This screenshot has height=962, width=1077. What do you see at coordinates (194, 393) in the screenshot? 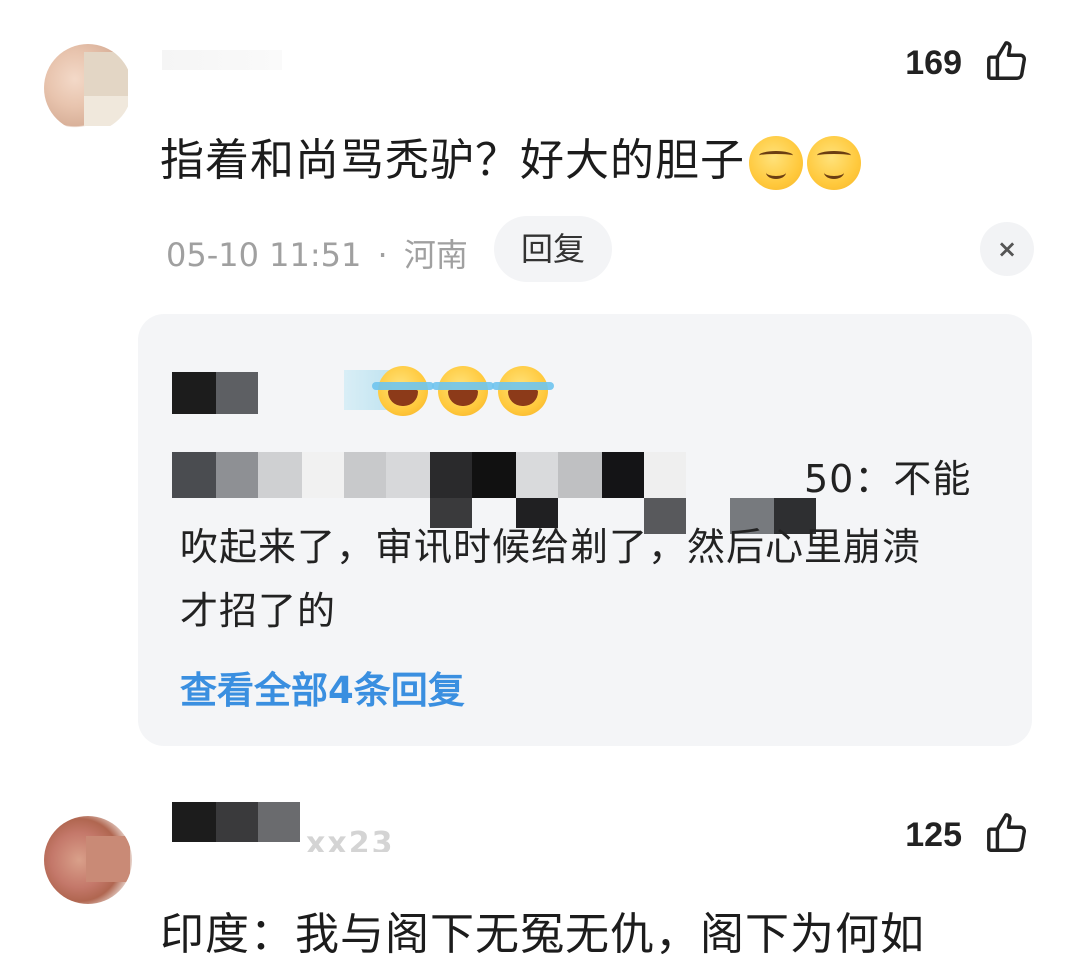
I see `reply-author-redacted` at bounding box center [194, 393].